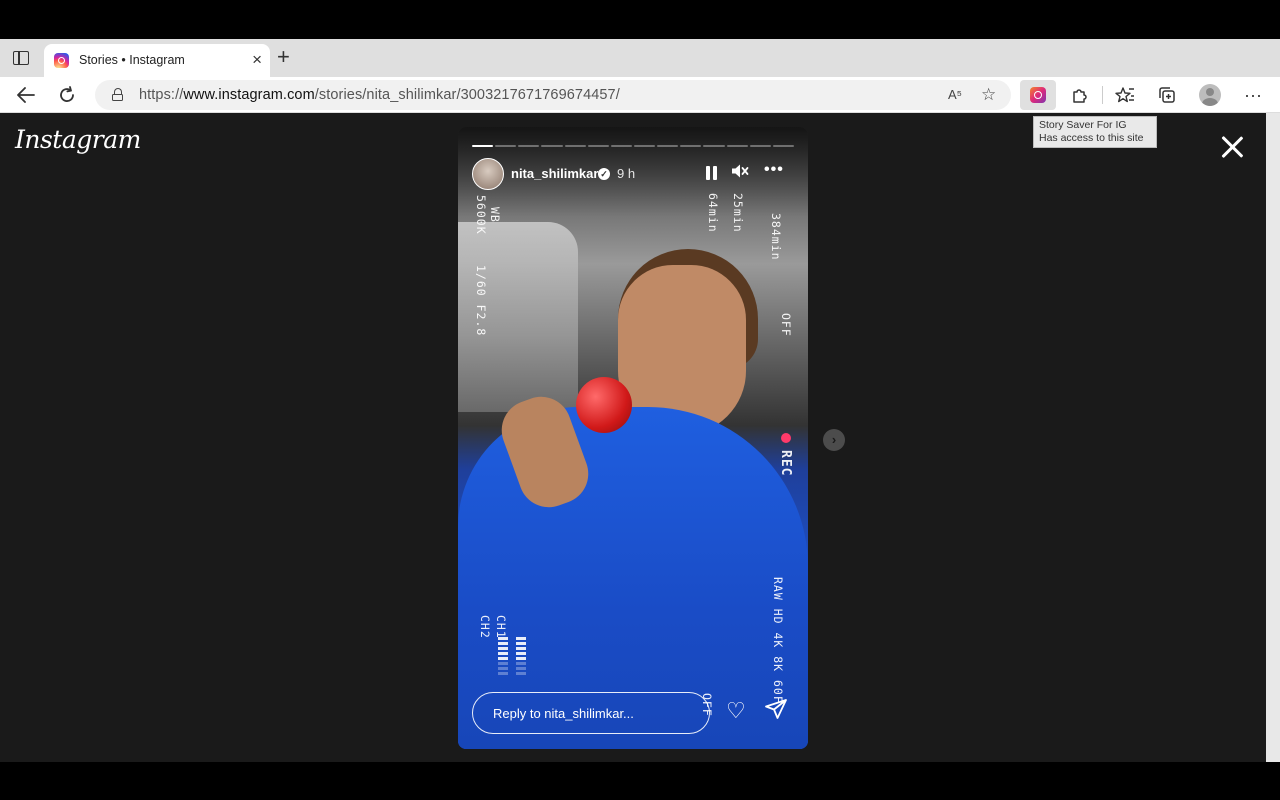 The width and height of the screenshot is (1280, 800). What do you see at coordinates (21, 58) in the screenshot?
I see `tab-actions-icon` at bounding box center [21, 58].